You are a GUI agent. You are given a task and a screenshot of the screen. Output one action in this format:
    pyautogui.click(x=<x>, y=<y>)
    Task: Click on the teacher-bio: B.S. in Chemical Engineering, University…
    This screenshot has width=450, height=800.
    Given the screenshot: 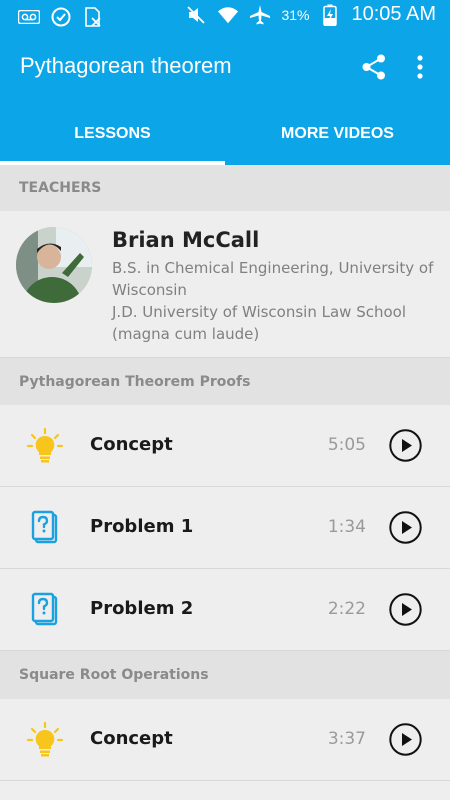 What is the action you would take?
    pyautogui.click(x=277, y=301)
    